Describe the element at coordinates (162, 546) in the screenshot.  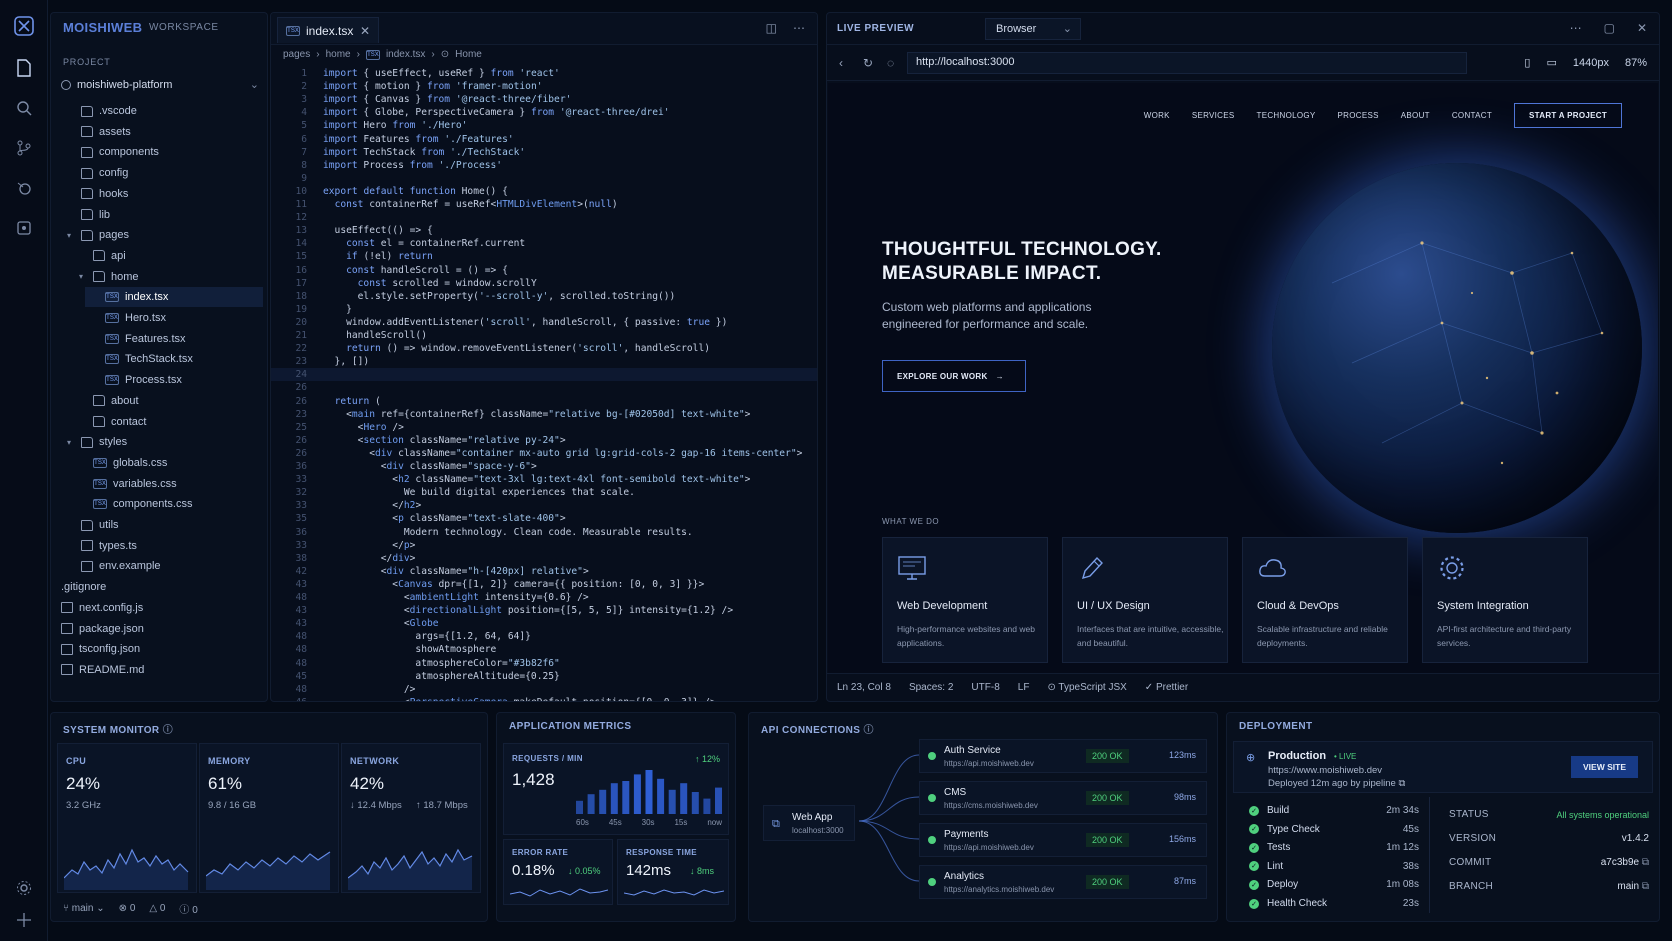
I see `tree-item: types.ts` at that location.